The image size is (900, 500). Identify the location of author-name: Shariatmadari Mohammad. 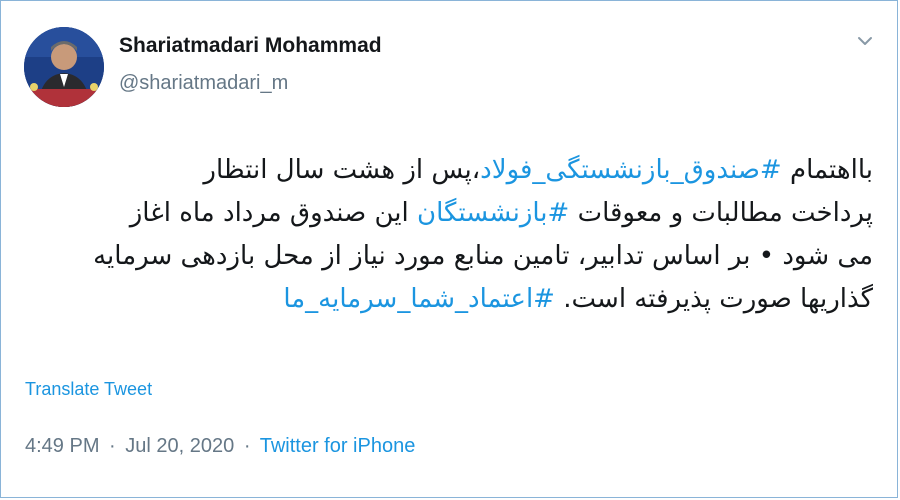
(250, 46).